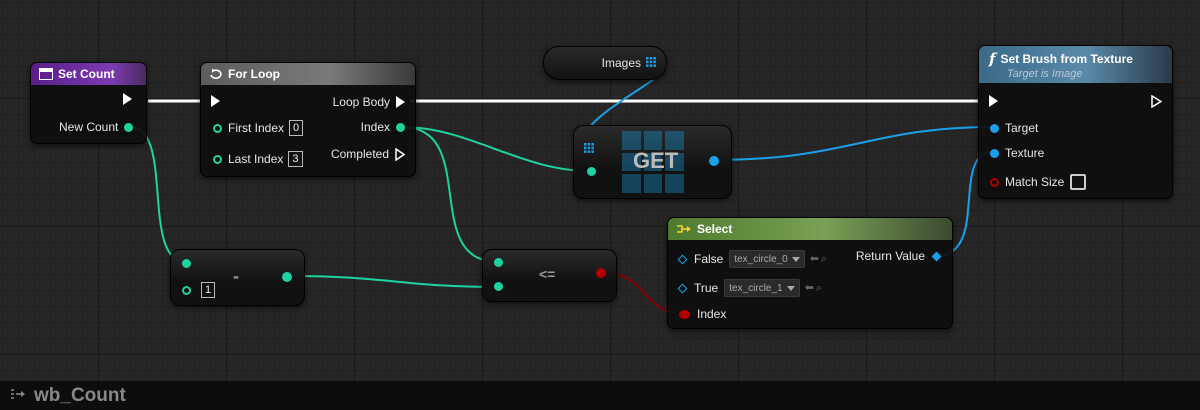 This screenshot has height=410, width=1200. What do you see at coordinates (216, 74) in the screenshot?
I see `loop-icon` at bounding box center [216, 74].